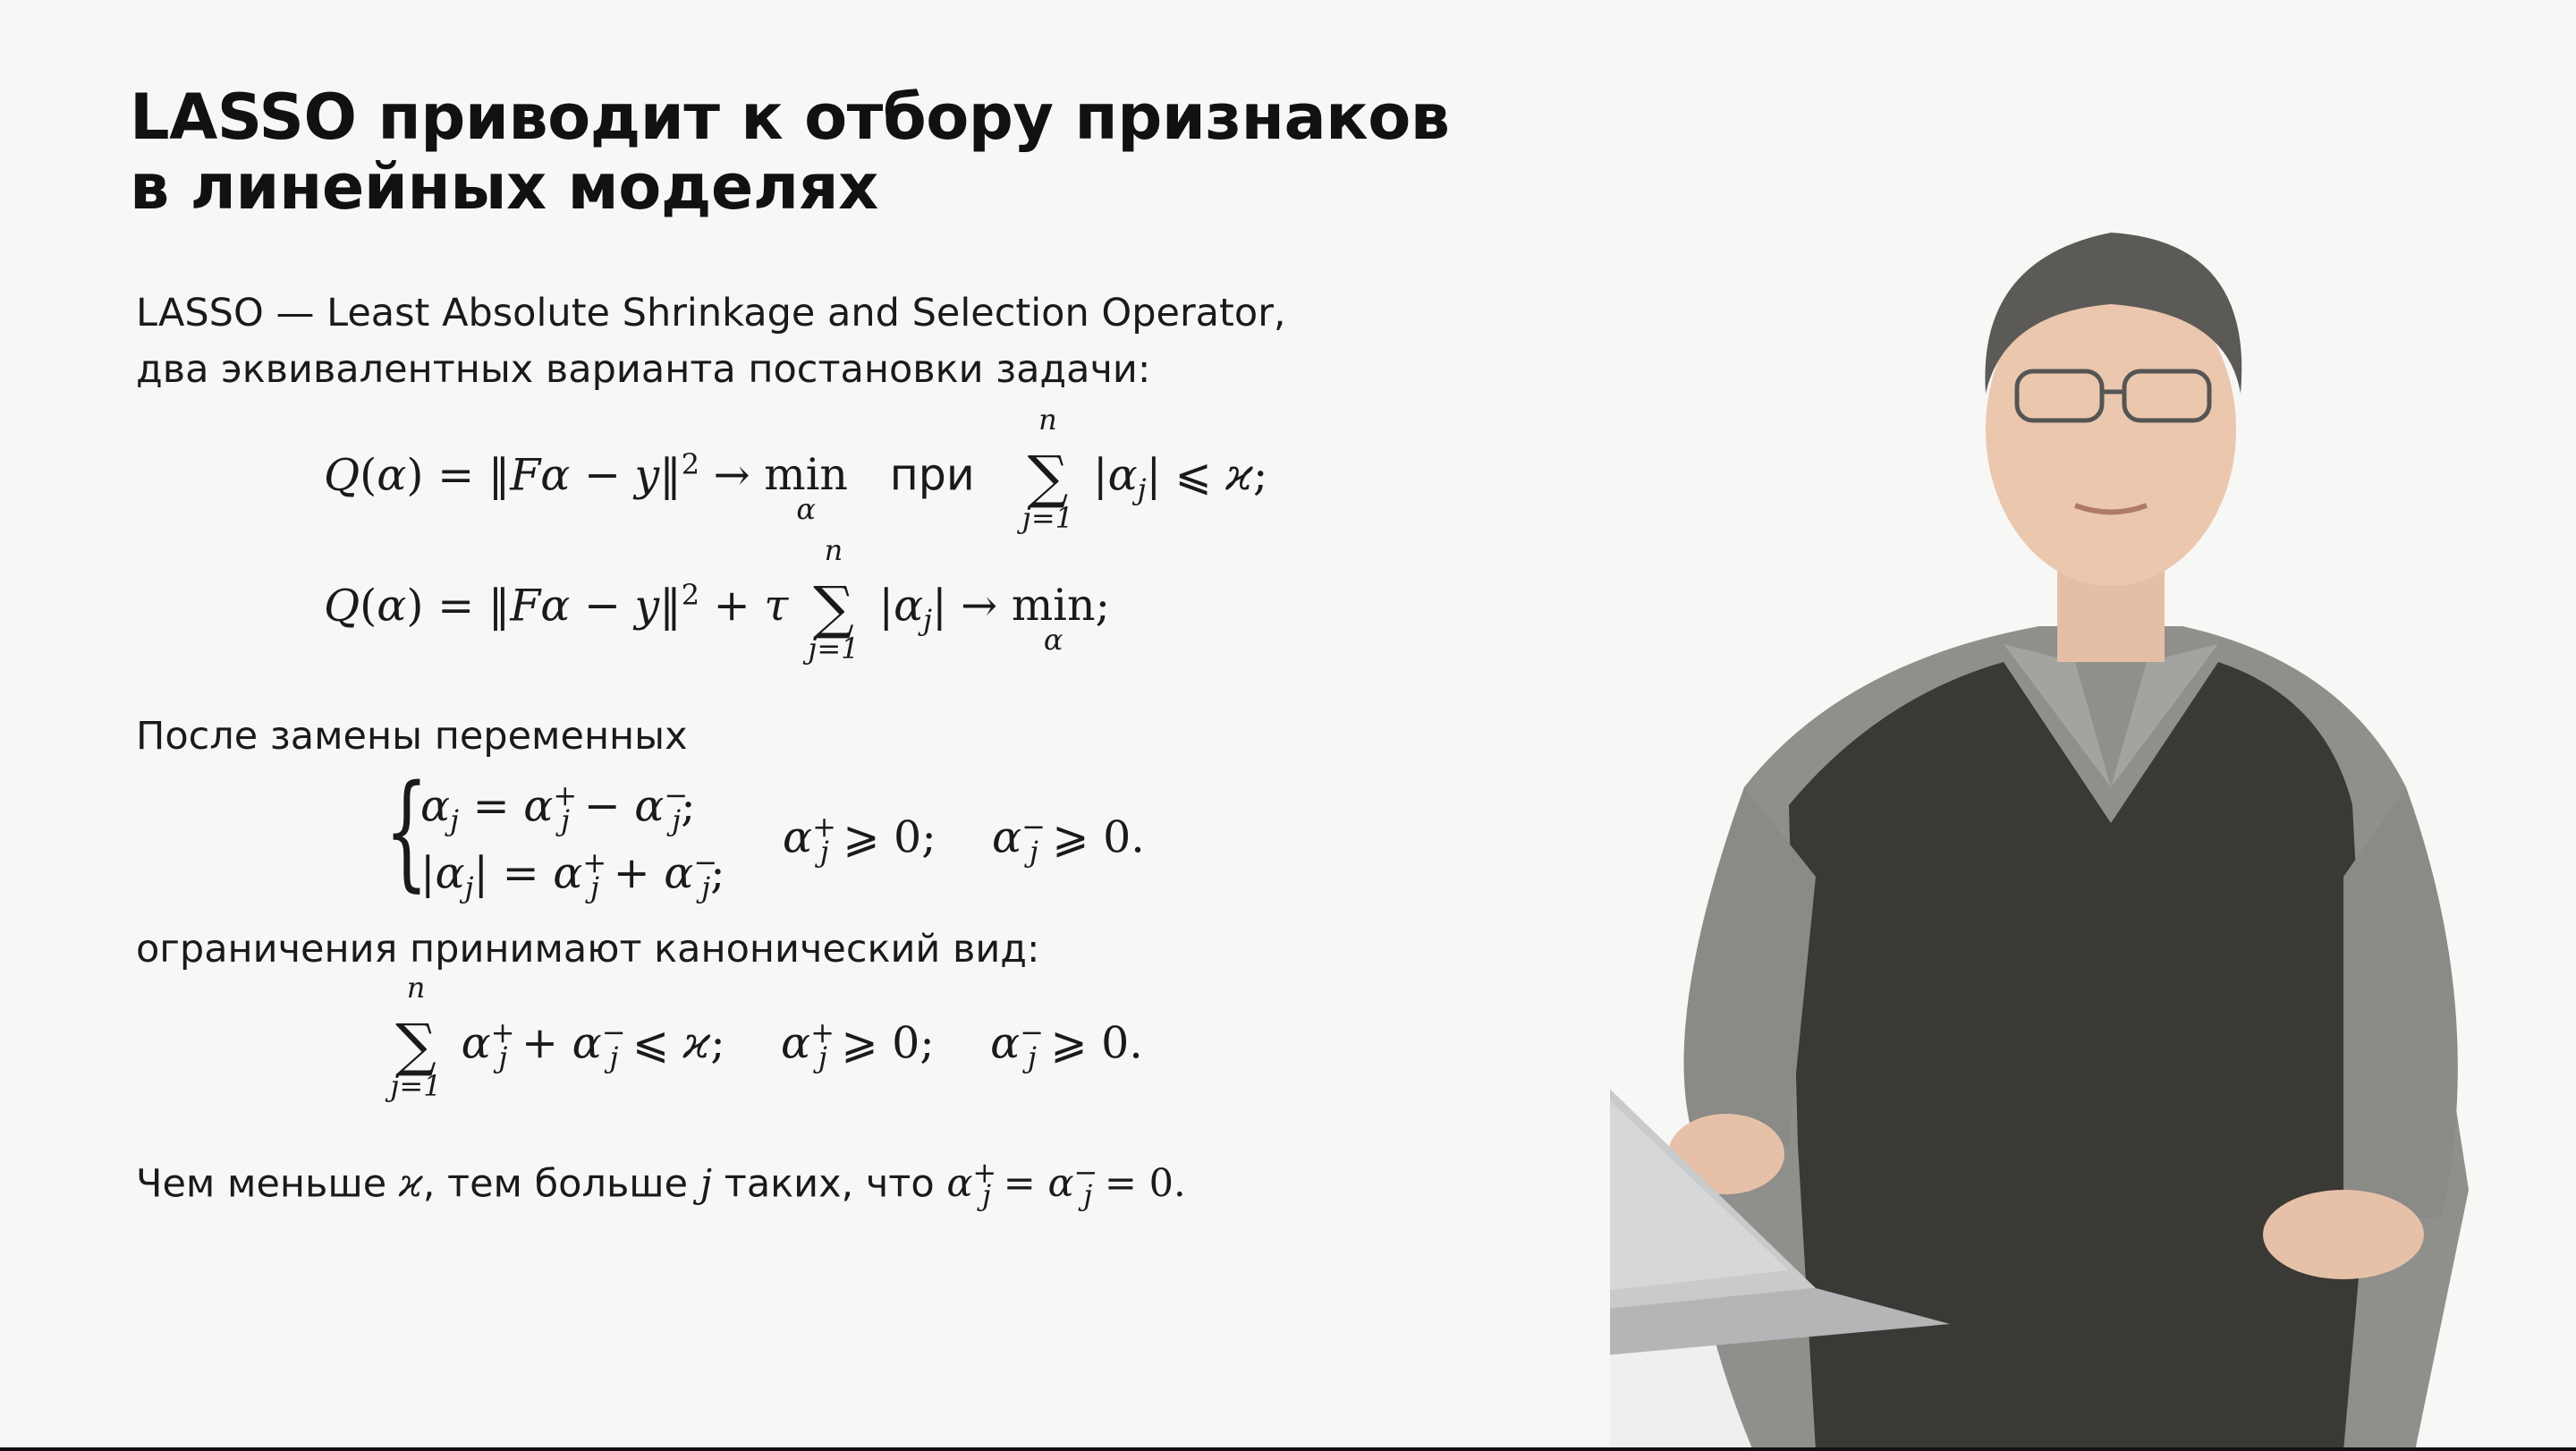 The height and width of the screenshot is (1451, 2576). I want to click on after-change-text: После замены переменных, so click(412, 736).